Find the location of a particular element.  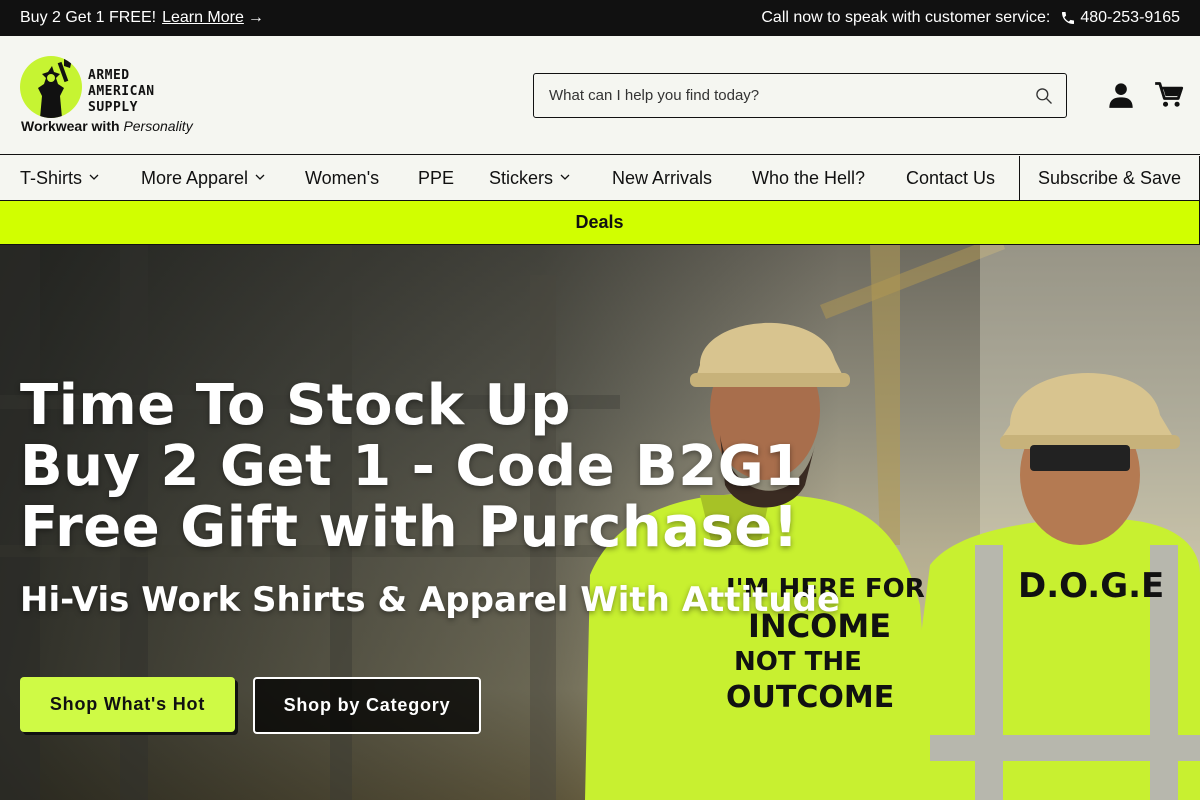

logo-line-3: SUPPLY is located at coordinates (113, 107).